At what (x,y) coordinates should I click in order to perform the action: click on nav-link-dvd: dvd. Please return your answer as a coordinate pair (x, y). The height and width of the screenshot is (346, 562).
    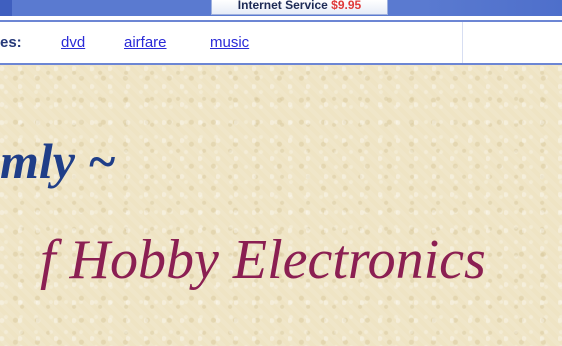
    Looking at the image, I should click on (73, 42).